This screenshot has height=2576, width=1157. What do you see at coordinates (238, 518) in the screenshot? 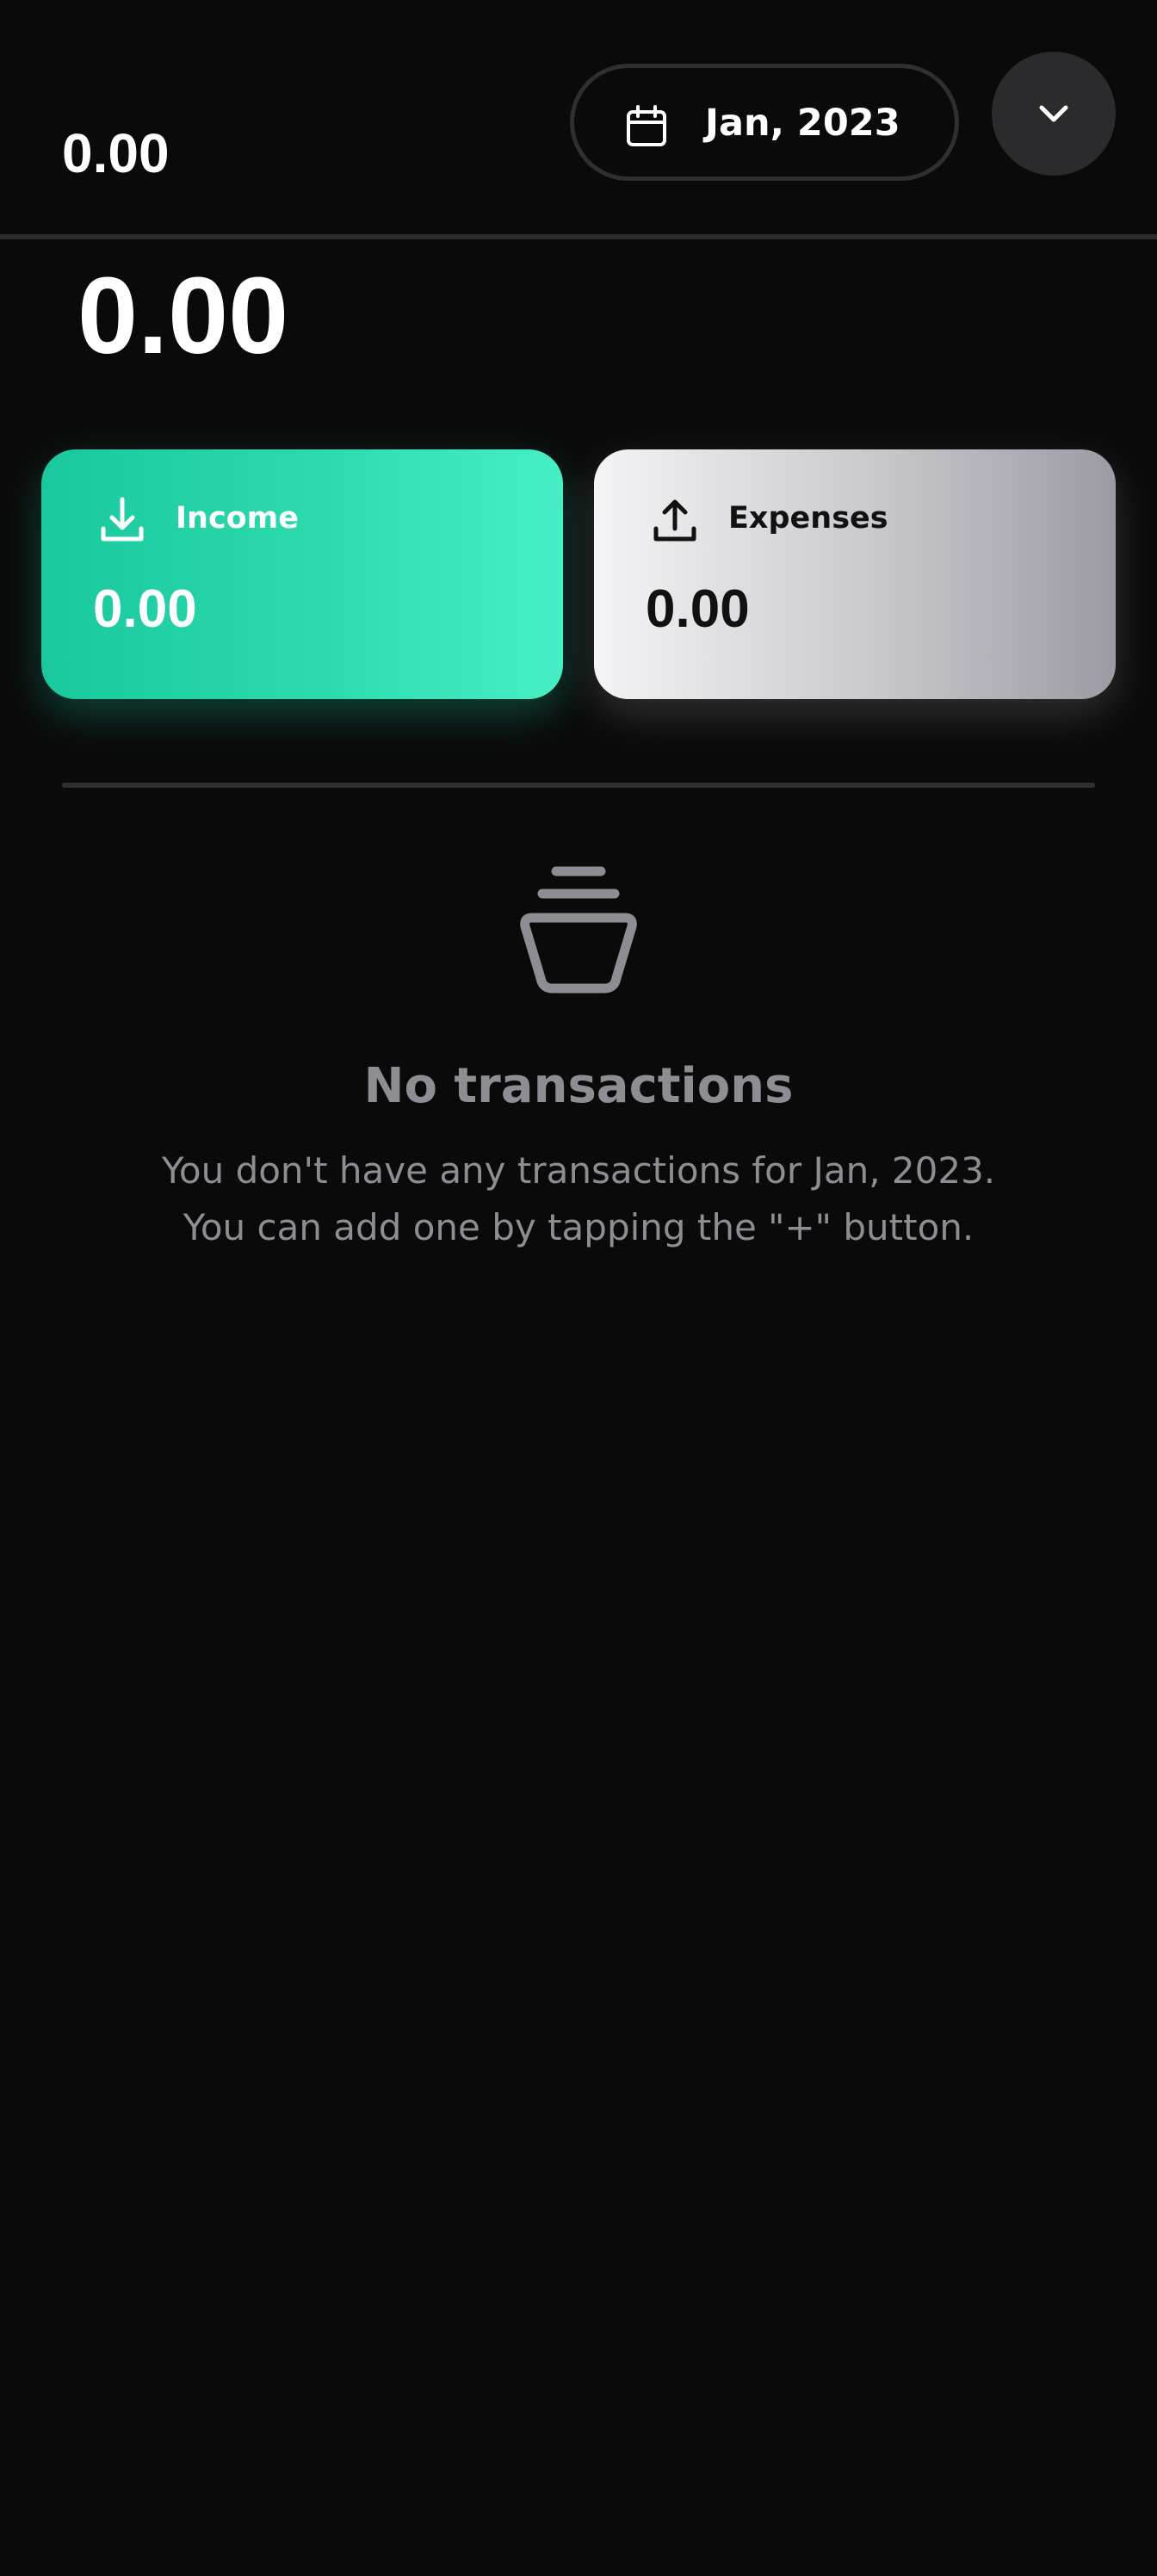
I see `income-label: Income` at bounding box center [238, 518].